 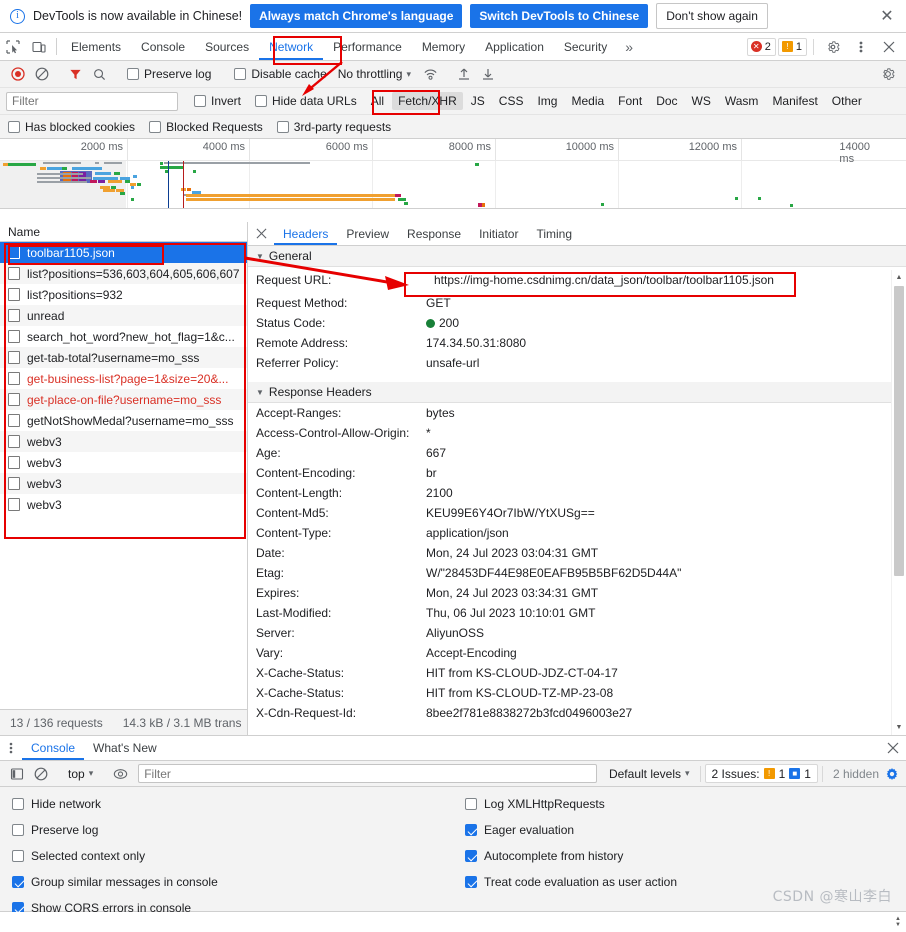 What do you see at coordinates (75, 74) in the screenshot?
I see `filter-funnel-icon` at bounding box center [75, 74].